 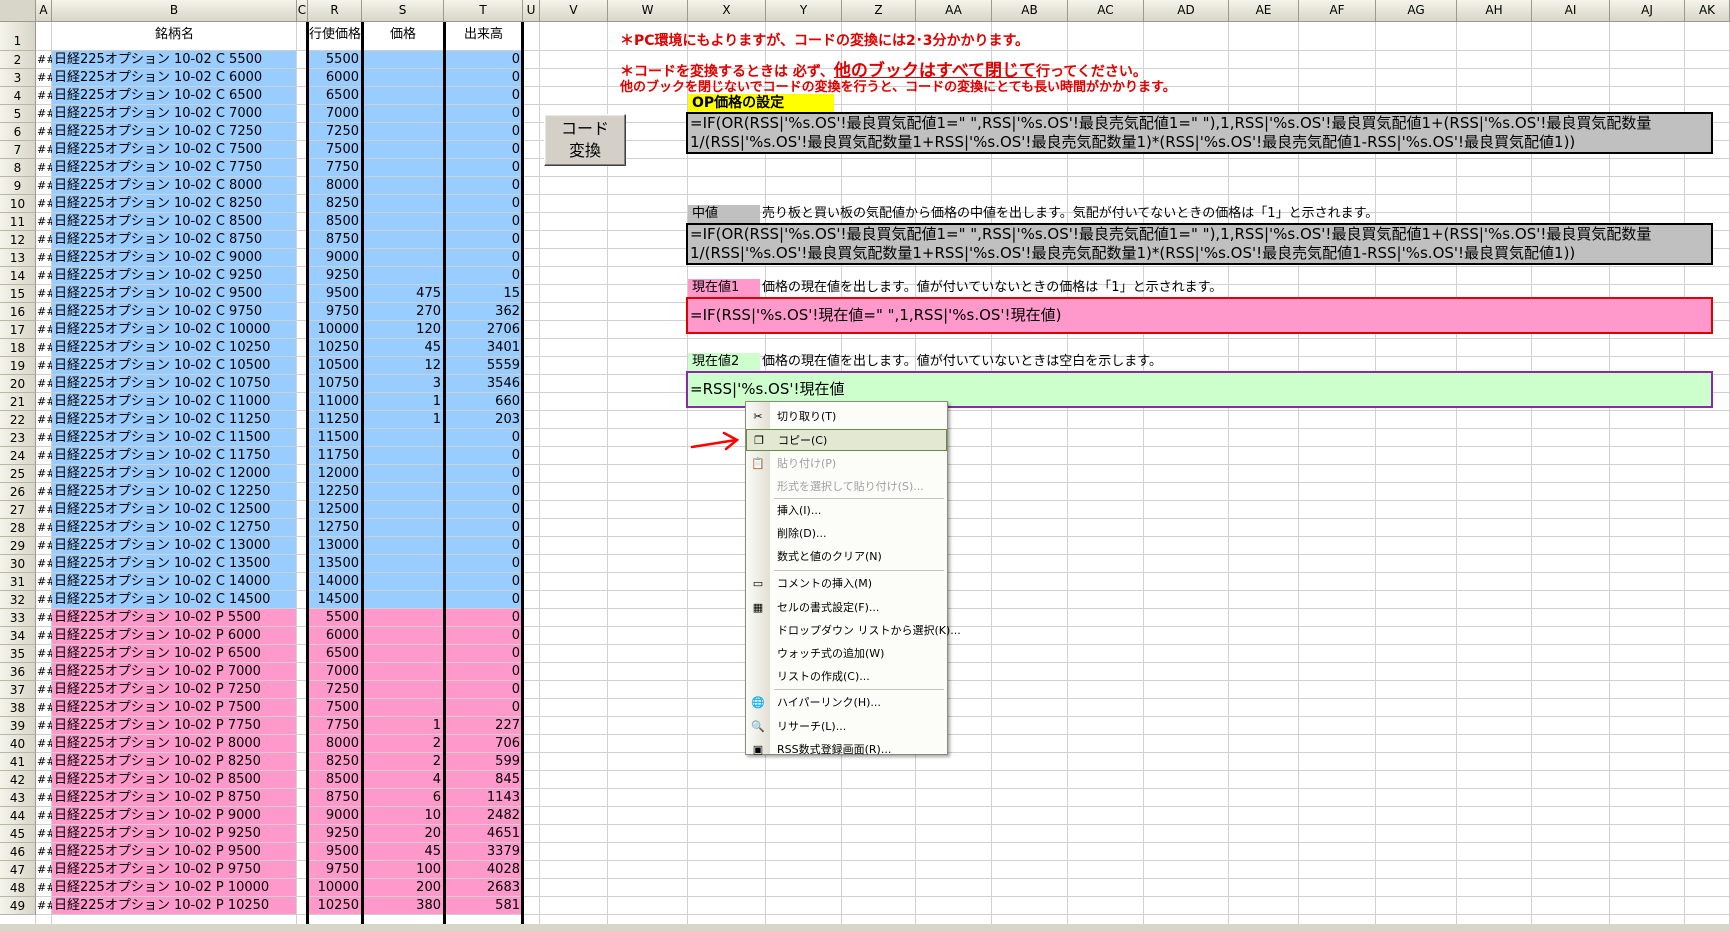 I want to click on price-cell: 4, so click(x=403, y=780).